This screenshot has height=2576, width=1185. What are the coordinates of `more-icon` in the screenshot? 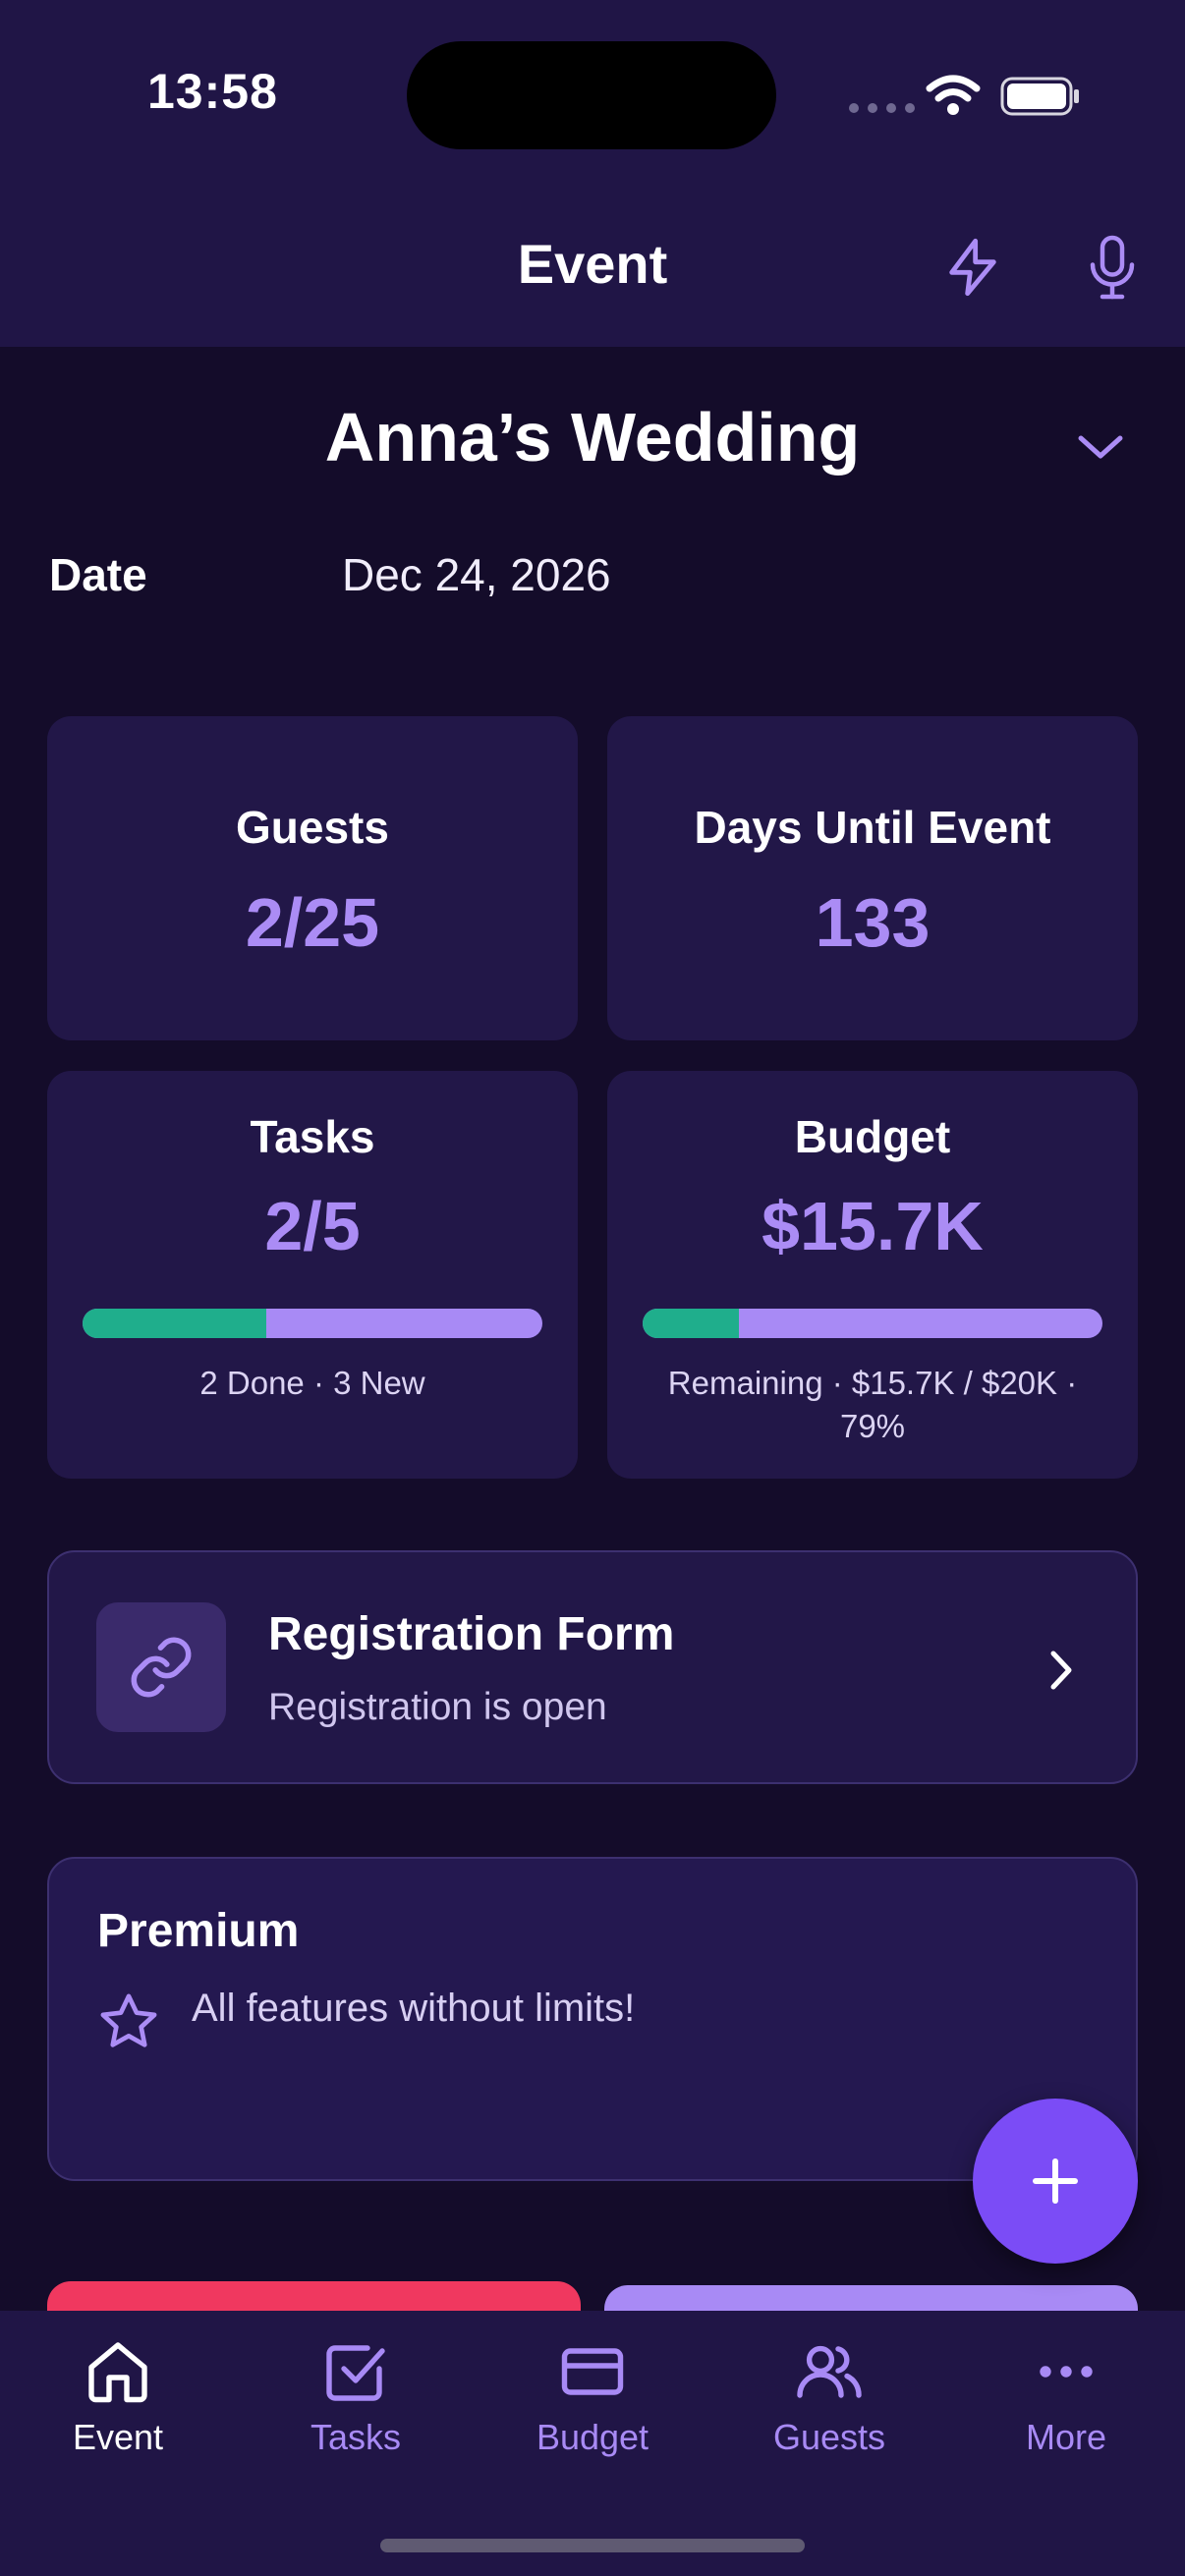 It's located at (1067, 2372).